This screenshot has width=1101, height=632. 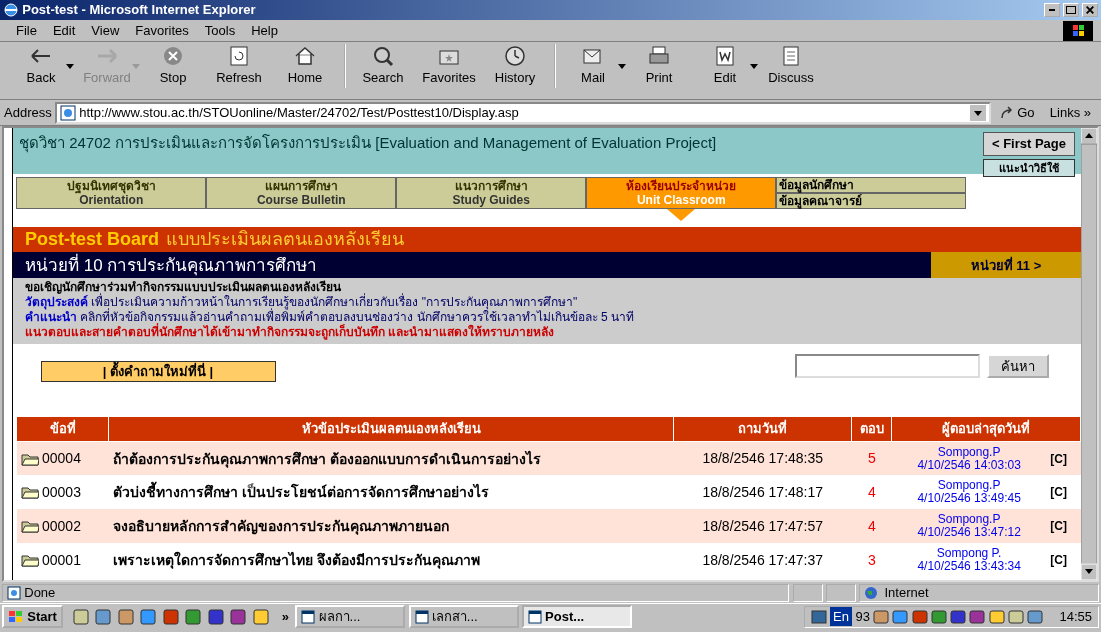 I want to click on nav-link: ข้อมูลคณาจารย์, so click(x=871, y=201).